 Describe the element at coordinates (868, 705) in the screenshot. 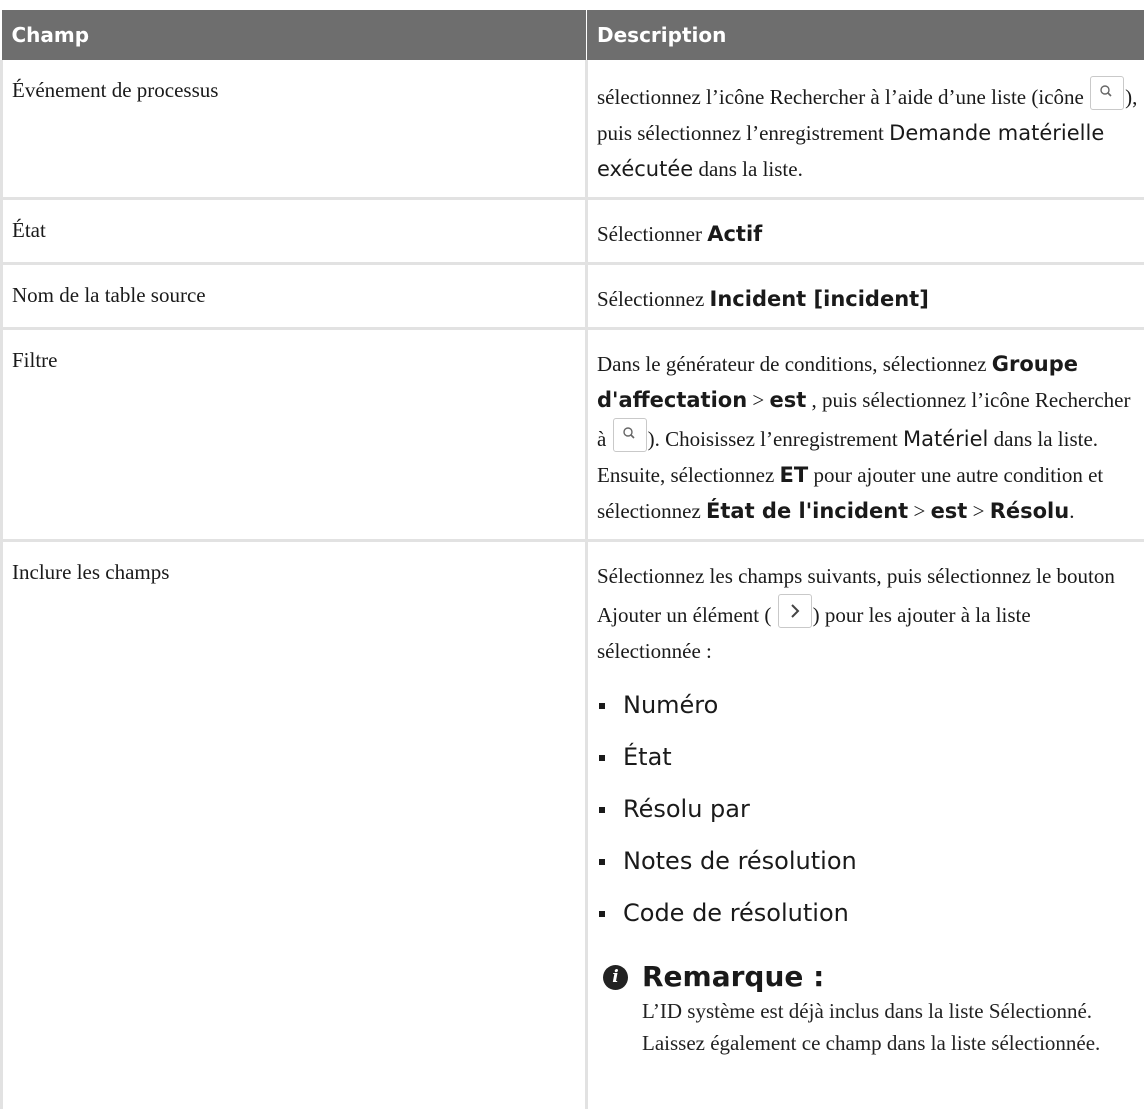

I see `list-item: Numéro` at that location.